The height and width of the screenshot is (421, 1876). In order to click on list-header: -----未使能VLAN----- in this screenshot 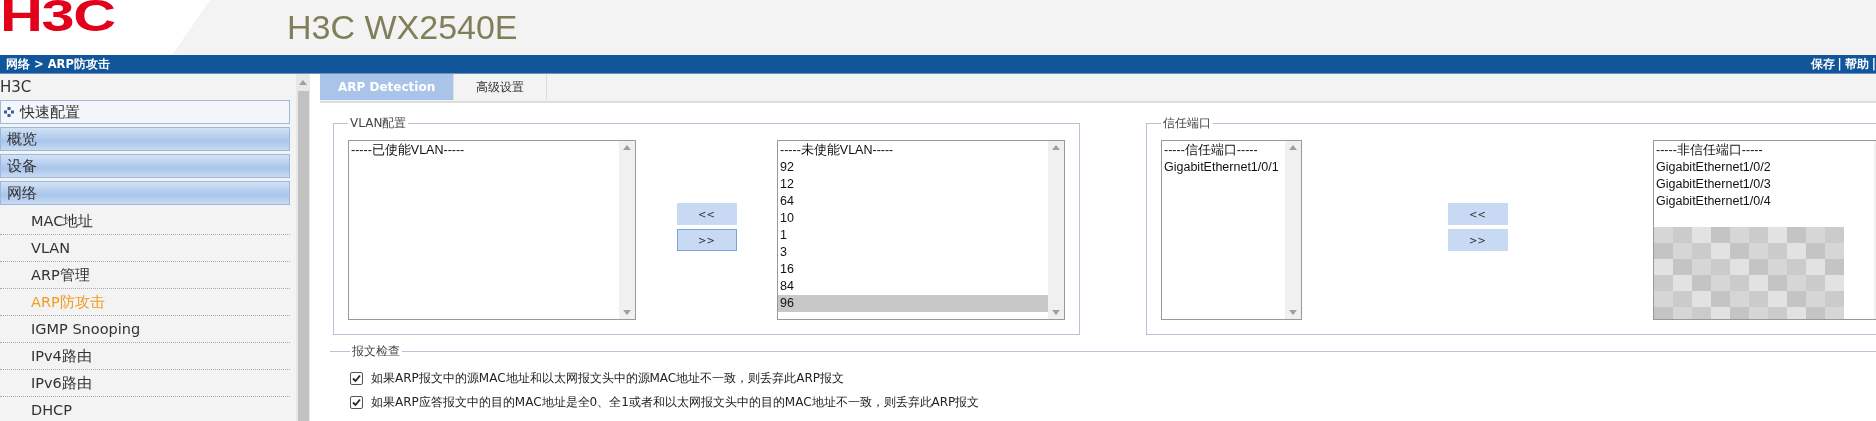, I will do `click(837, 150)`.